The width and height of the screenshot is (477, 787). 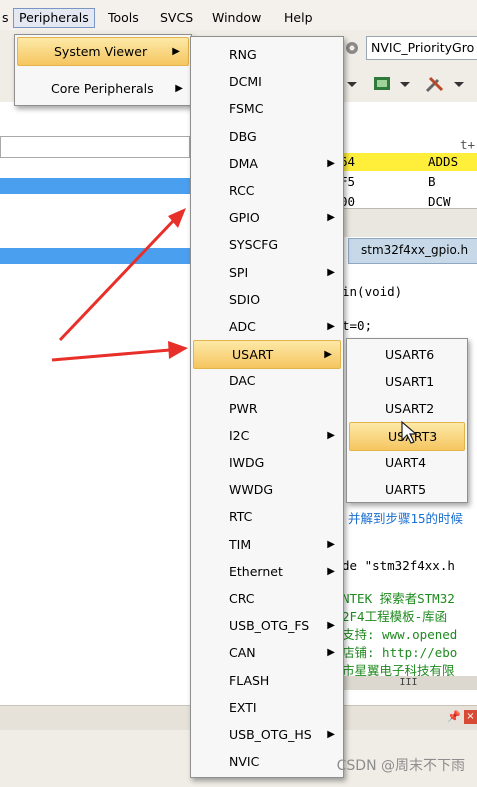 I want to click on menu-item-fsmc: FSMC, so click(x=267, y=108).